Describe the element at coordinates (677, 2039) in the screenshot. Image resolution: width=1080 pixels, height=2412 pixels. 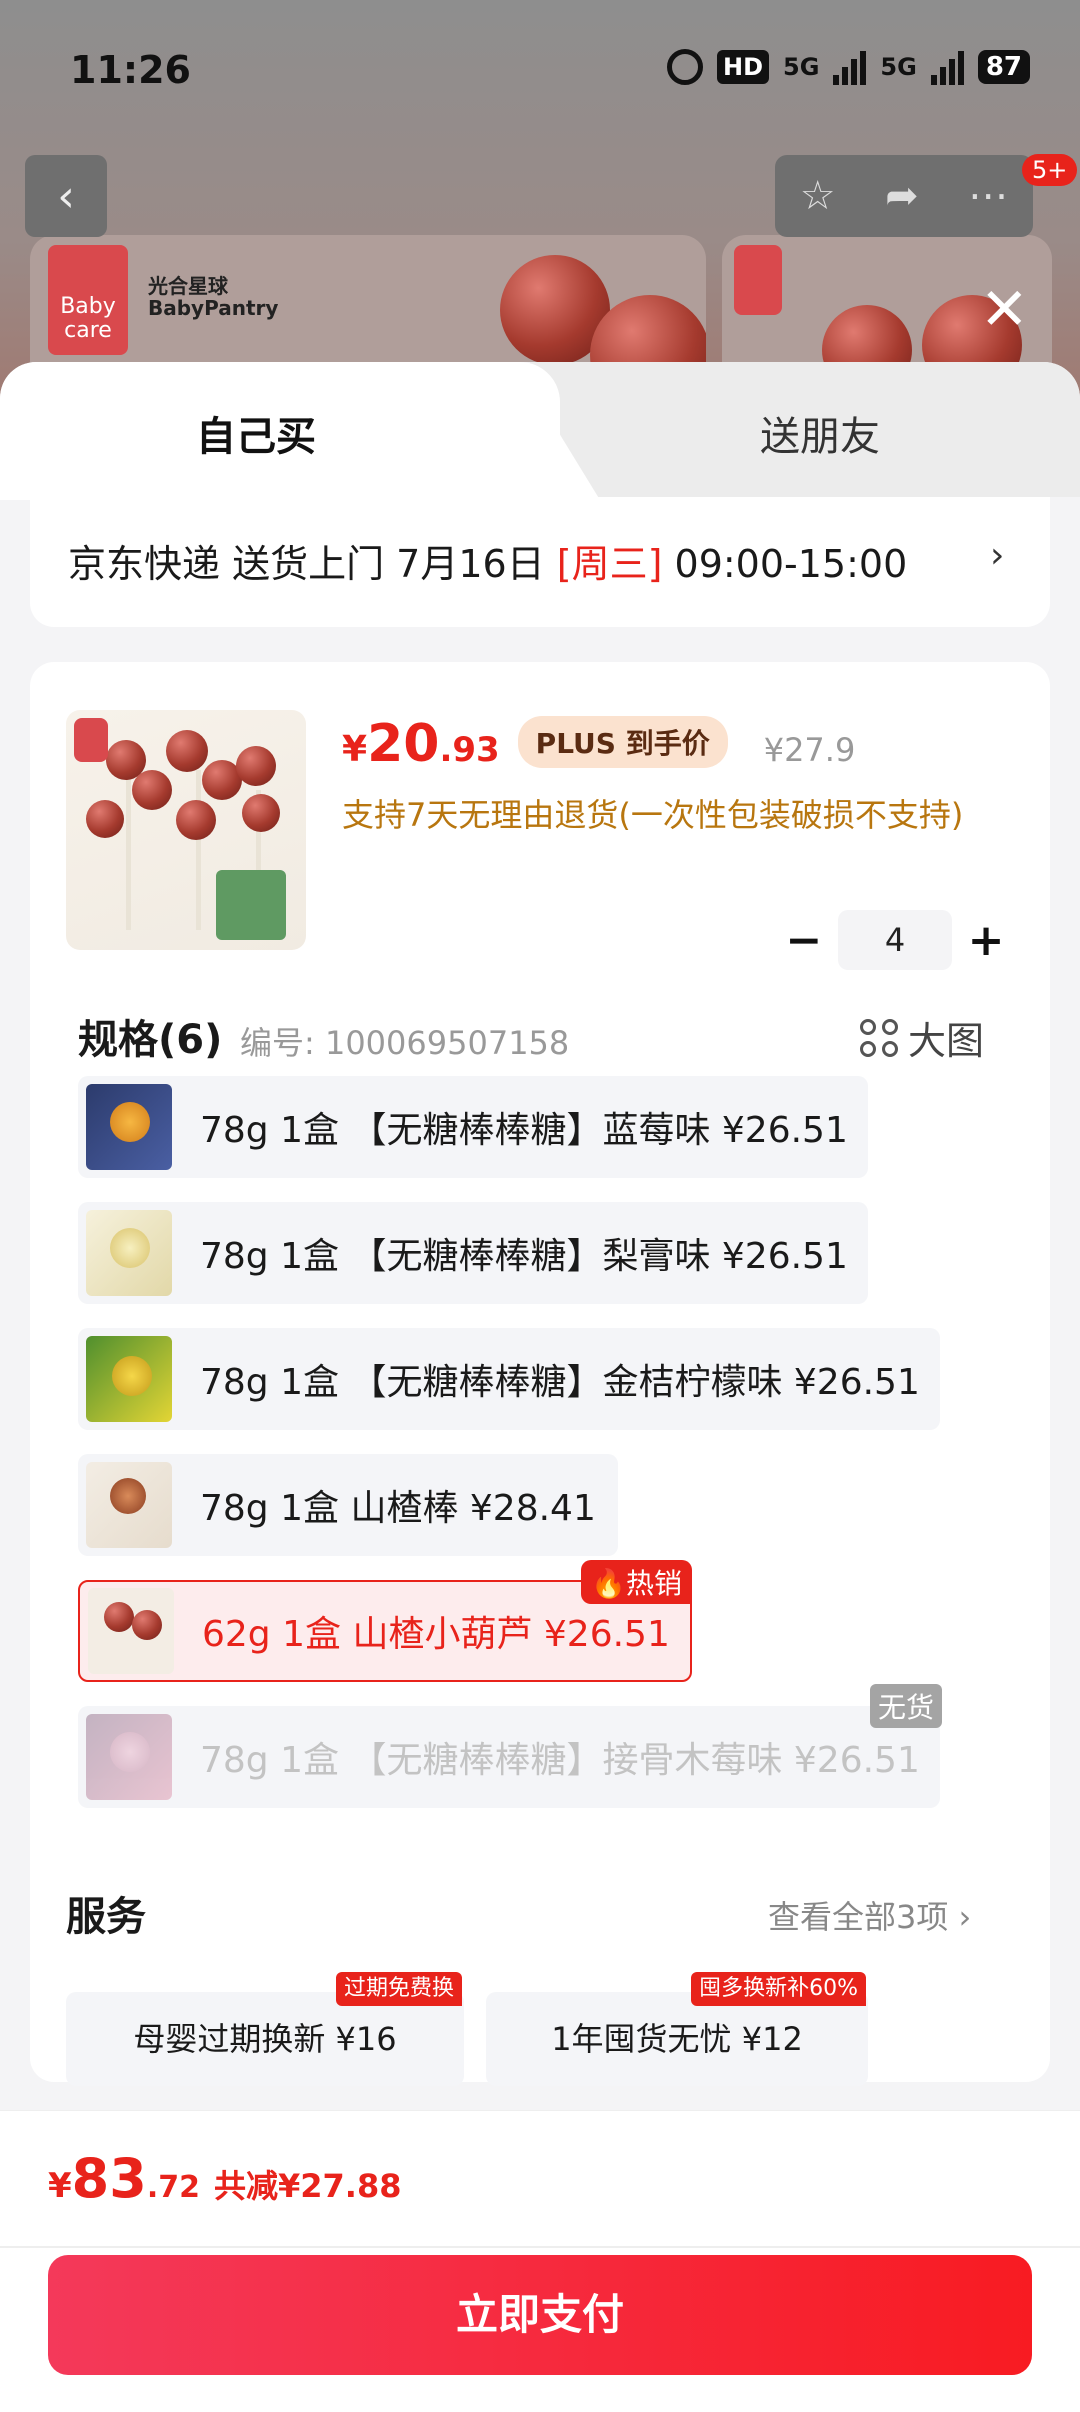
I see `service-label: 1年囤货无忧 ¥12` at that location.